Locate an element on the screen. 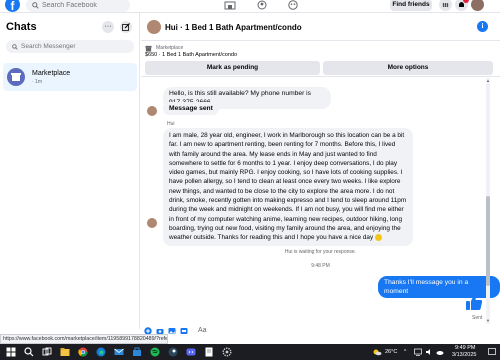  onedrive-cloud-icon is located at coordinates (440, 352).